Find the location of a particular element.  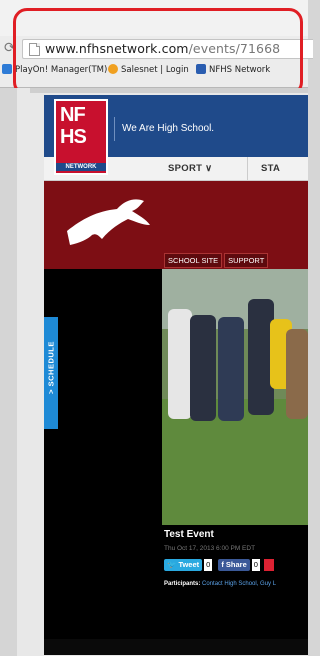

google-plus-icon is located at coordinates (268, 565).